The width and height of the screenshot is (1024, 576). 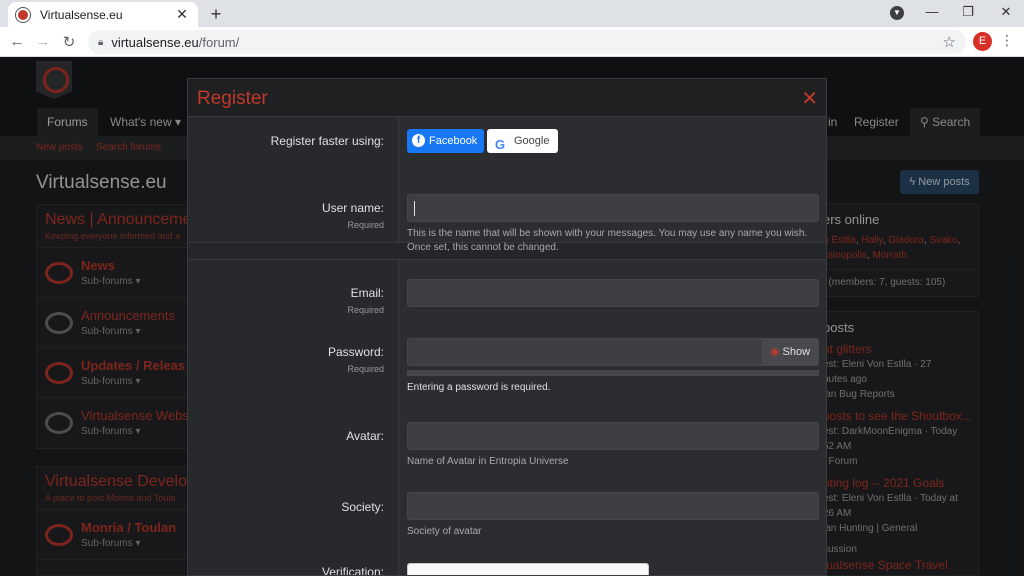 I want to click on avatar-input, so click(x=613, y=436).